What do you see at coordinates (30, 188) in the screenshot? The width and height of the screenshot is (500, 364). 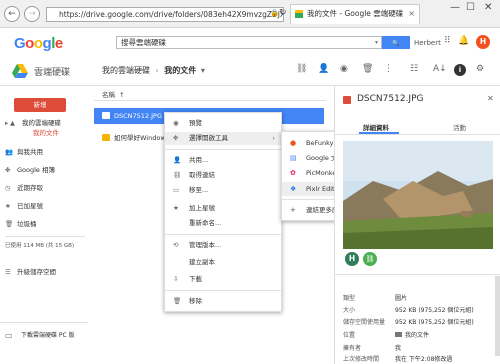 I see `sidebar-item-label: 近期存取` at bounding box center [30, 188].